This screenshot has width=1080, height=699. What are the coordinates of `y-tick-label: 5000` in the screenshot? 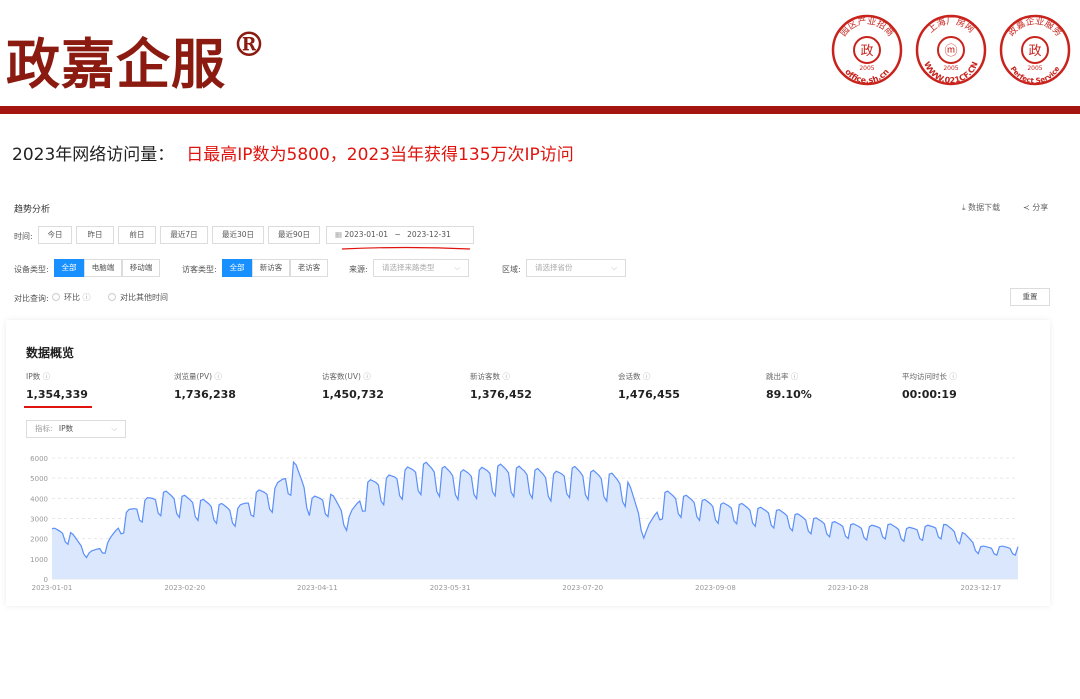 It's located at (39, 479).